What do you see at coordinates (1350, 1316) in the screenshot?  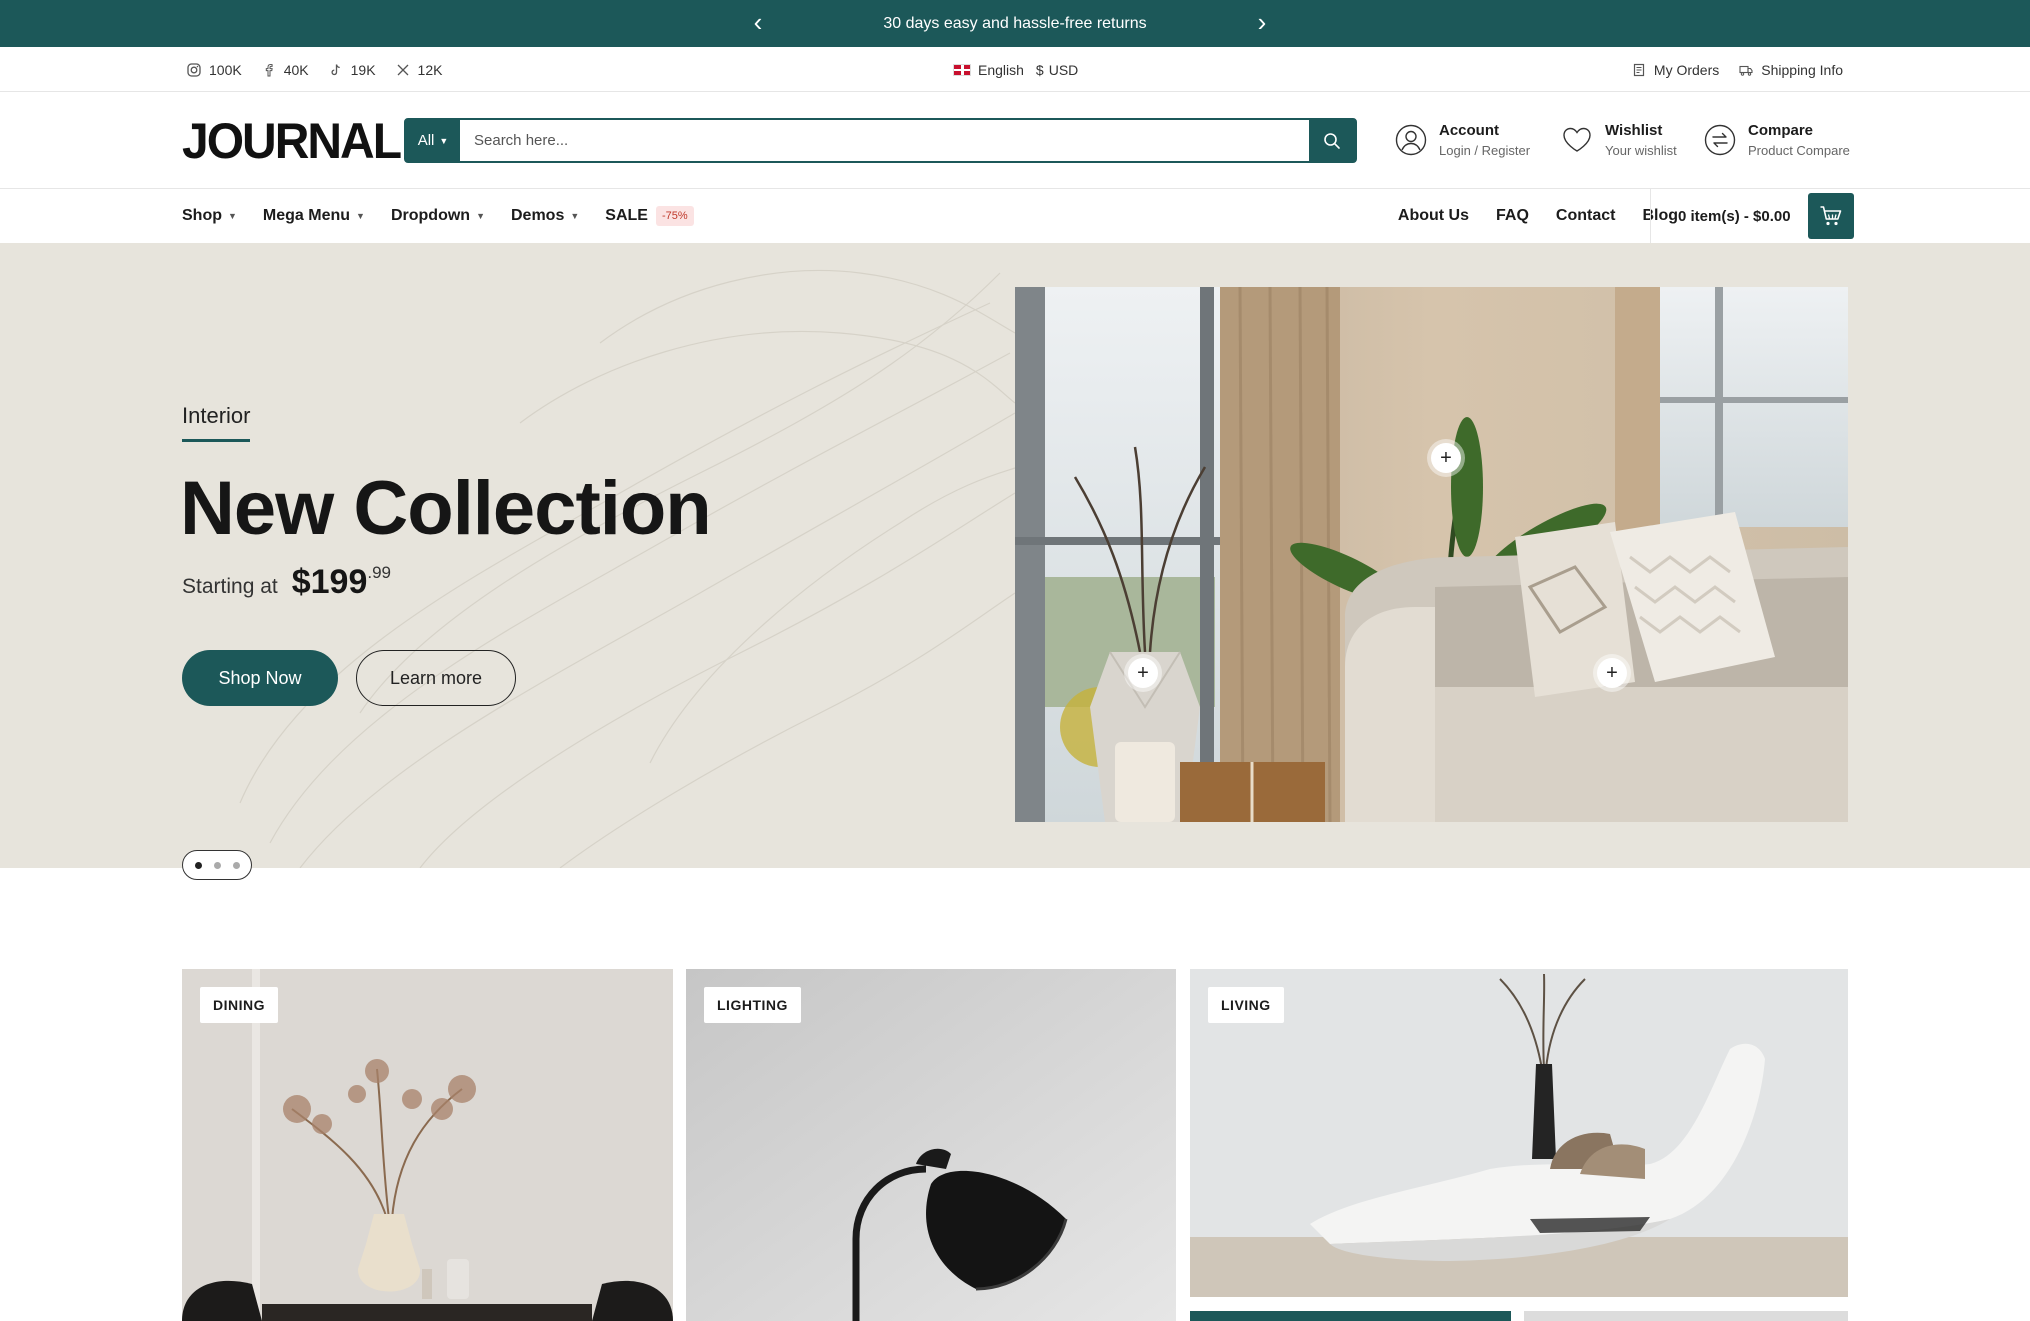 I see `promo-card-teal` at bounding box center [1350, 1316].